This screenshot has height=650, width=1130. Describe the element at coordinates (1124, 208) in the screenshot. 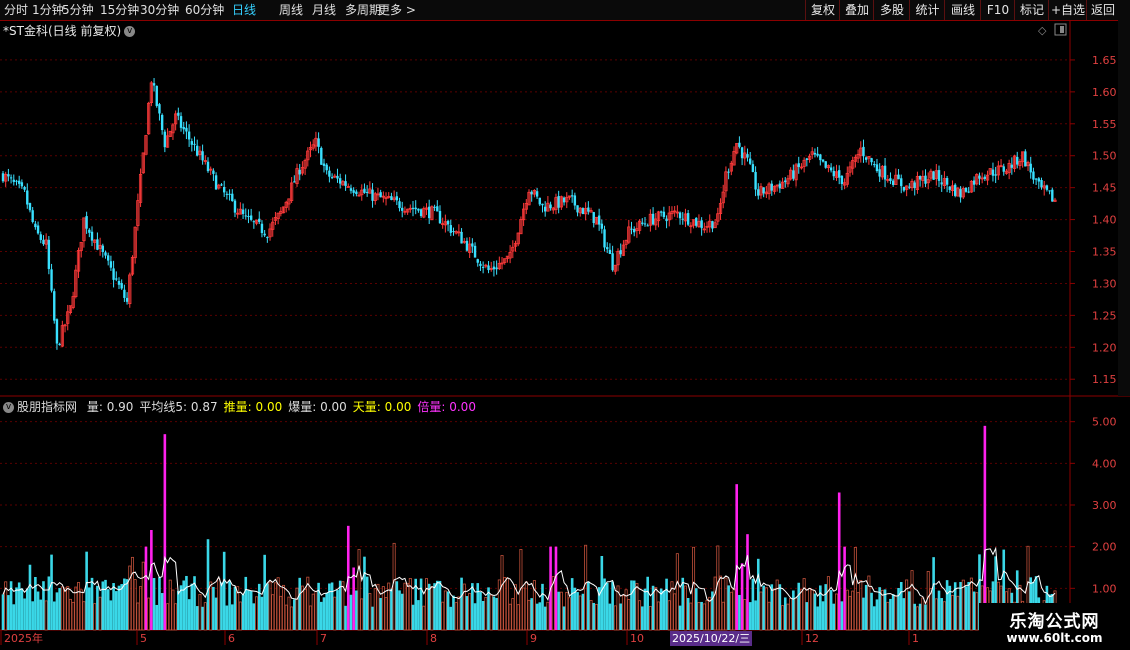

I see `right-strip` at that location.